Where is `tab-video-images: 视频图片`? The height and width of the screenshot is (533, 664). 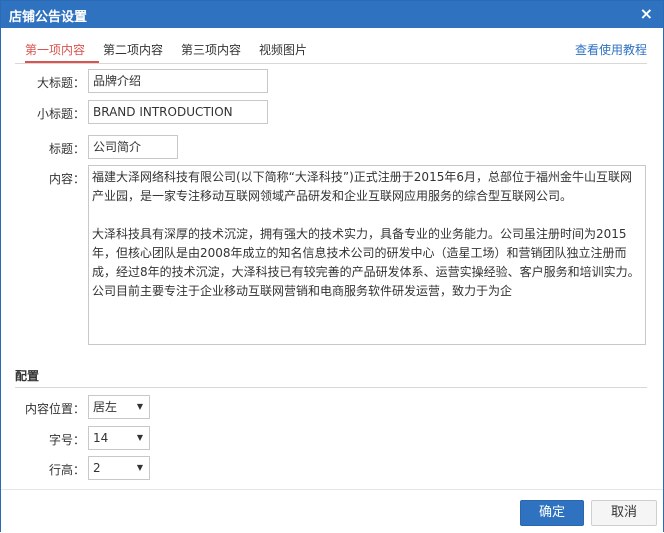 tab-video-images: 视频图片 is located at coordinates (283, 49).